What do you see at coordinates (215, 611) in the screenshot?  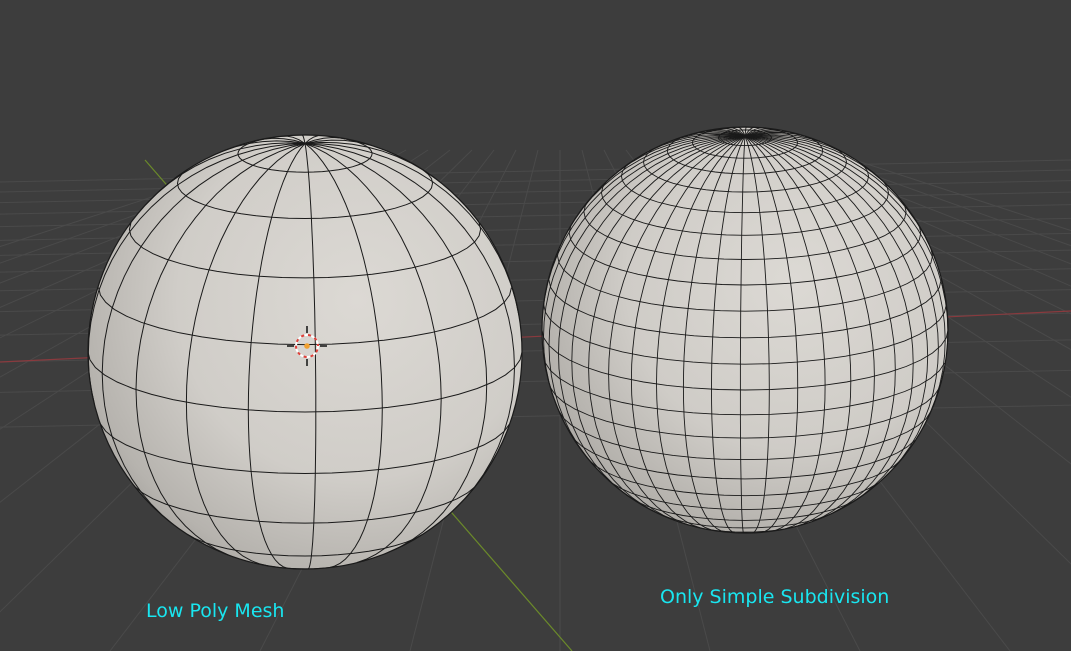 I see `low-poly-mesh-label: Low Poly Mesh` at bounding box center [215, 611].